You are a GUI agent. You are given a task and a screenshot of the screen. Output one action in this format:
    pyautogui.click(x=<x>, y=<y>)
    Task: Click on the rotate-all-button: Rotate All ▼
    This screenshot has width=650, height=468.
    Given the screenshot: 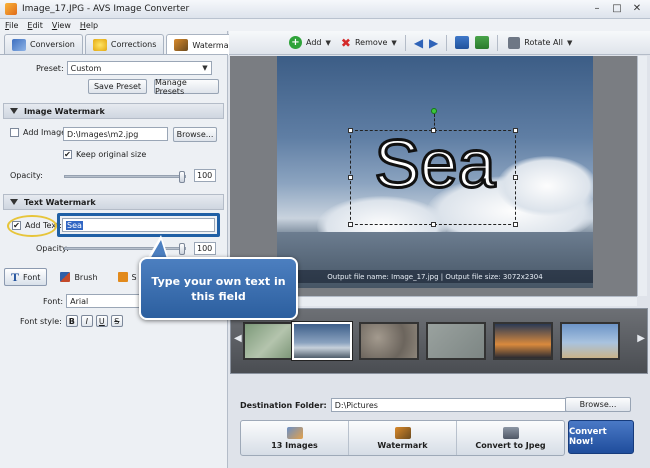 What is the action you would take?
    pyautogui.click(x=540, y=42)
    